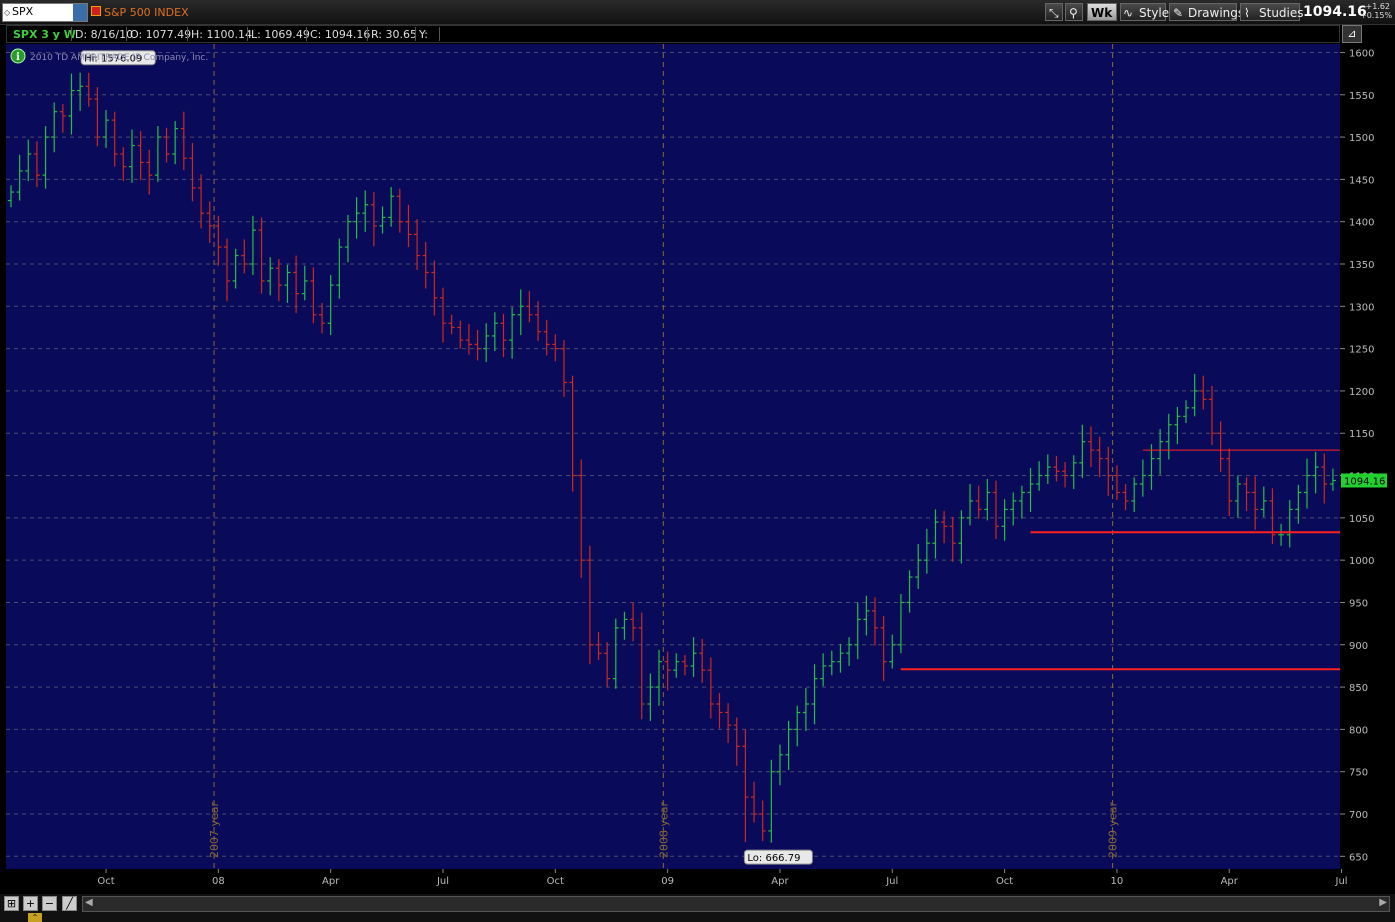 Image resolution: width=1395 pixels, height=922 pixels. What do you see at coordinates (1361, 519) in the screenshot?
I see `y-tick-label: 1050` at bounding box center [1361, 519].